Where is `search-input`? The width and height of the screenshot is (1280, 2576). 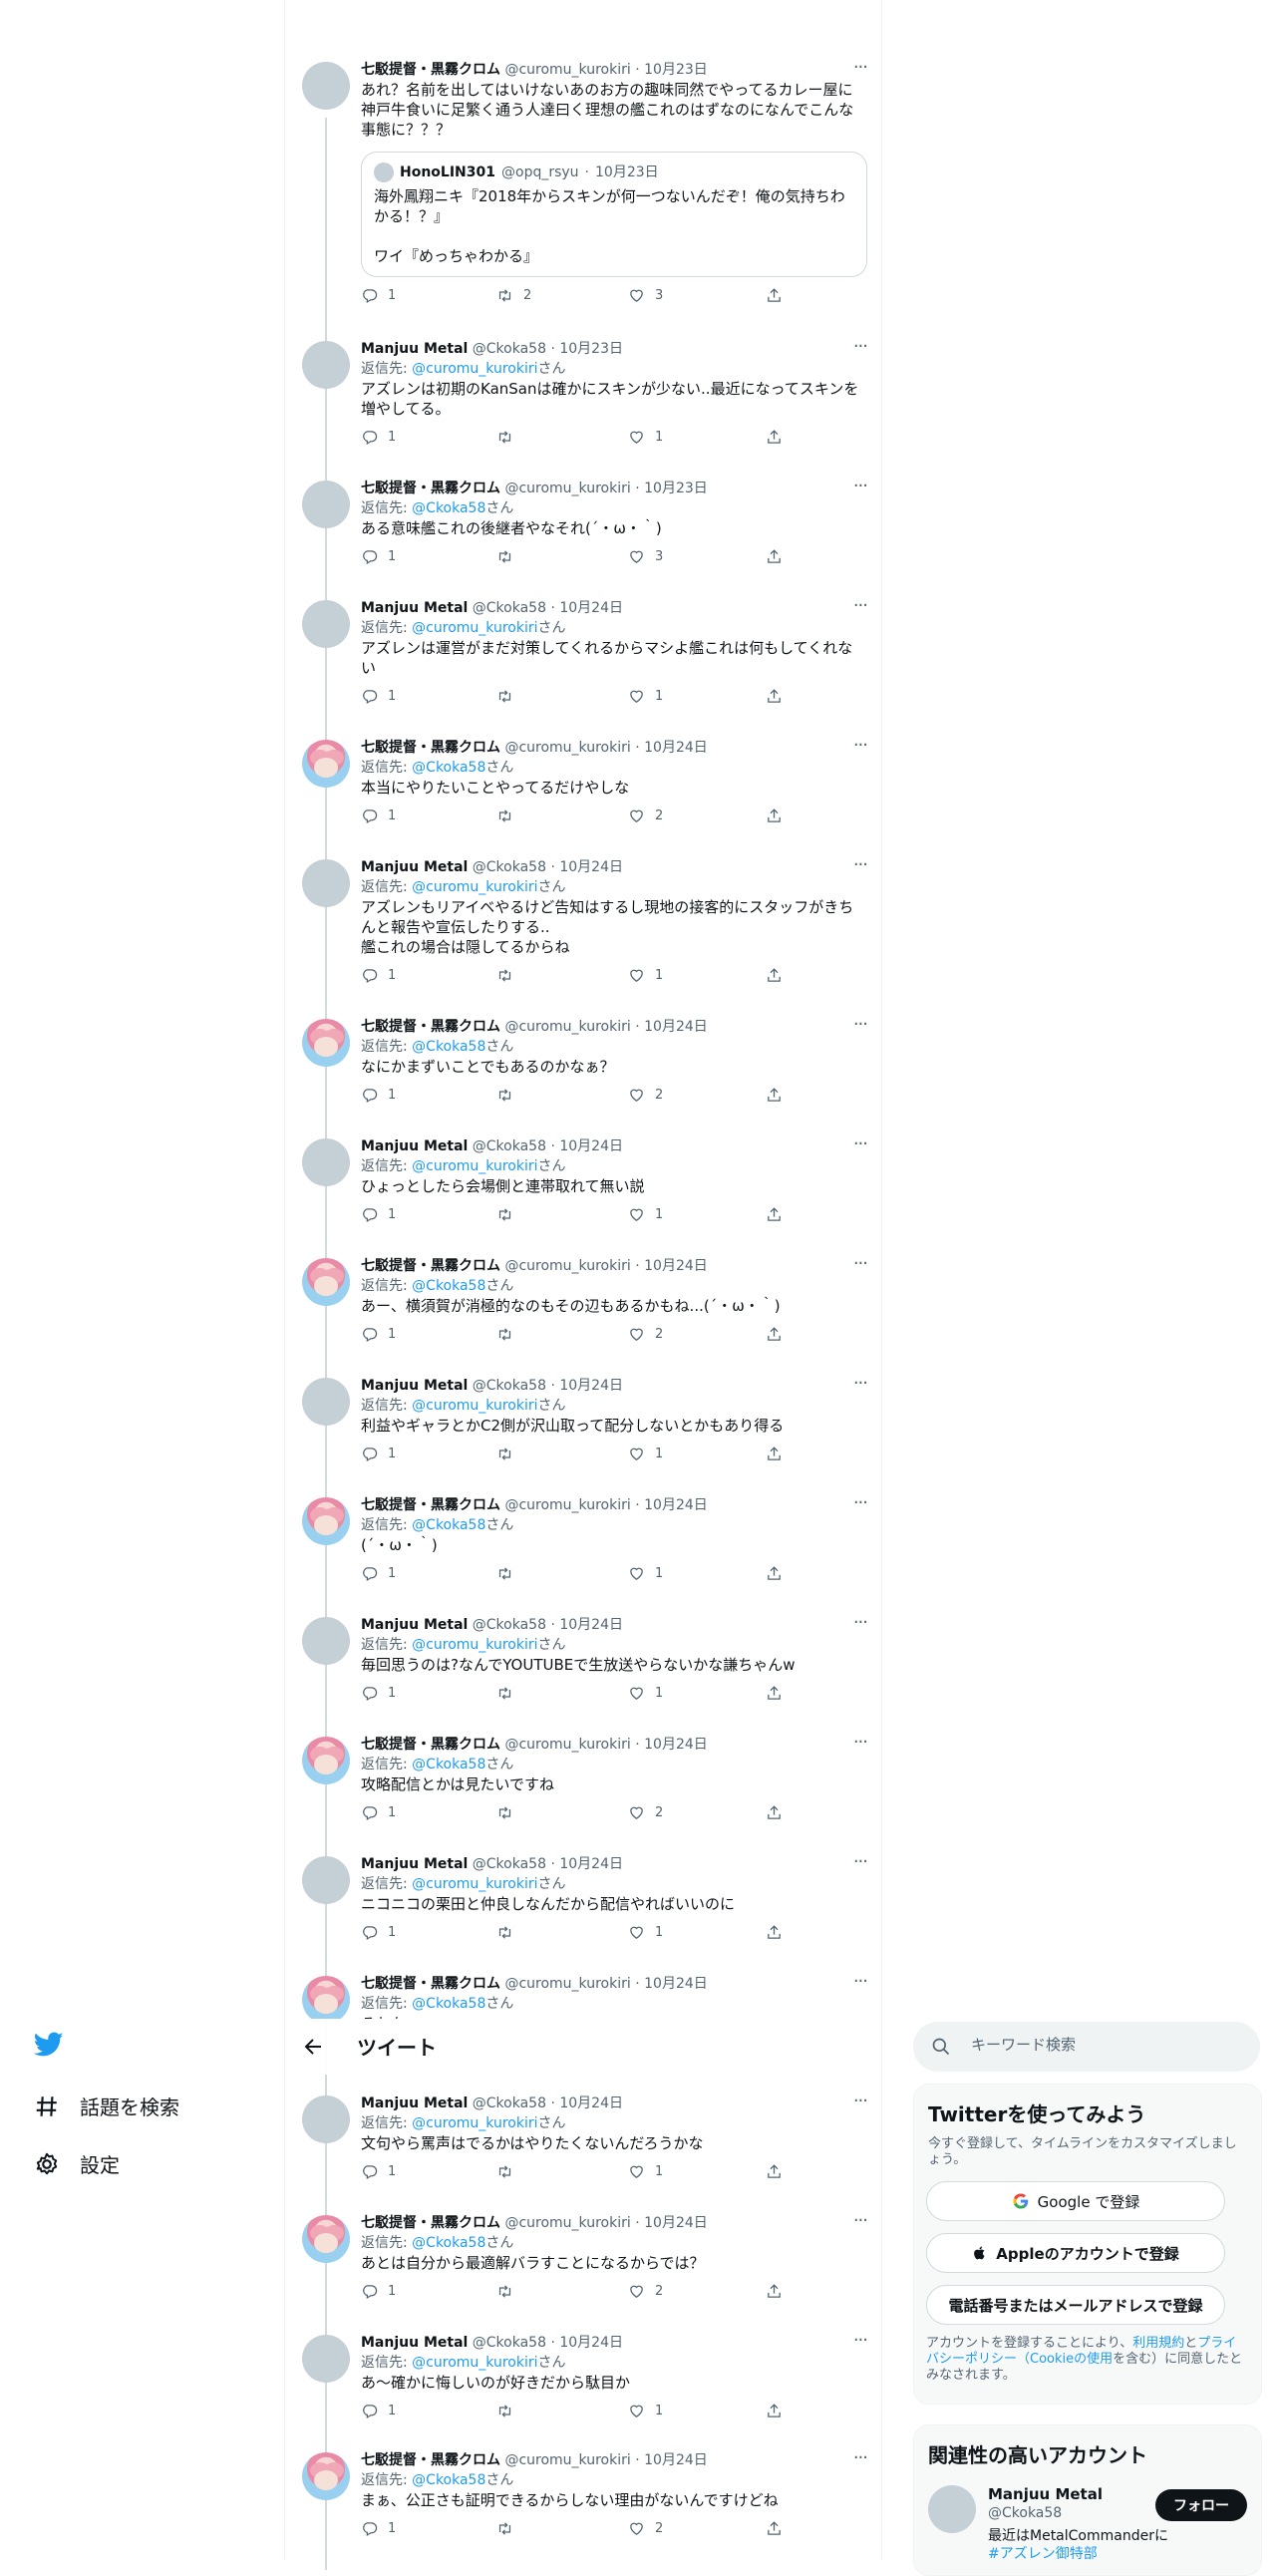
search-input is located at coordinates (1105, 2045).